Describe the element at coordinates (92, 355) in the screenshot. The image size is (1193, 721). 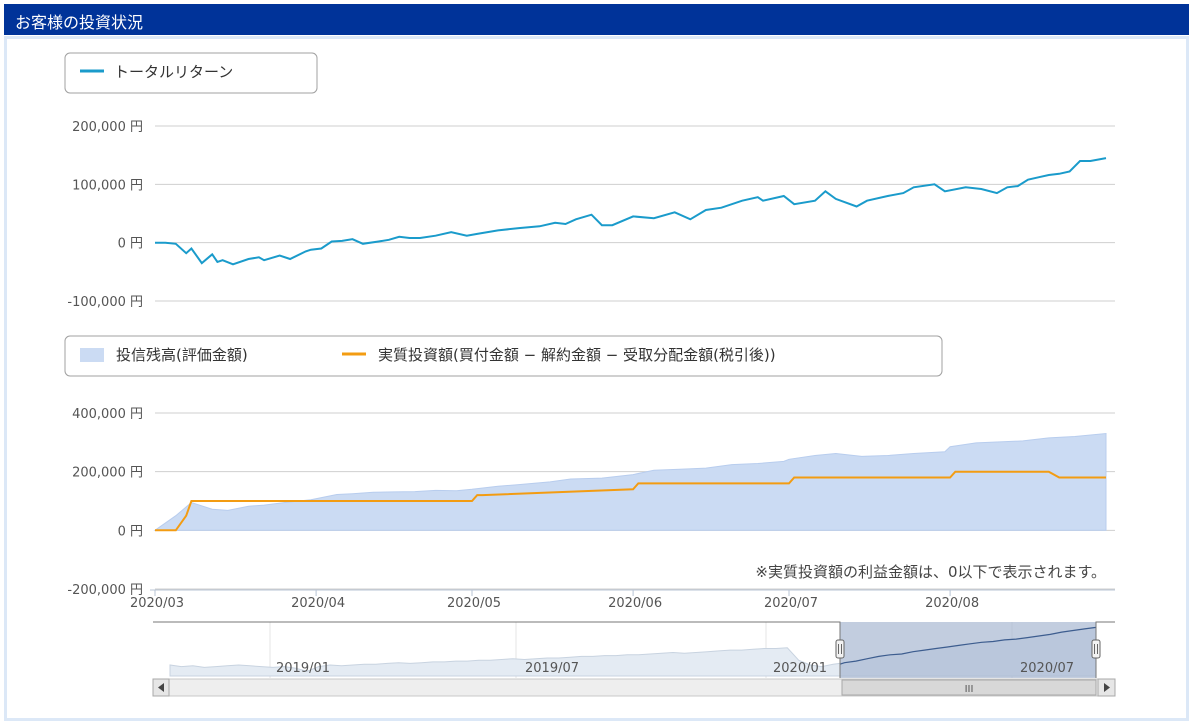
I see `legend-area-swatch` at that location.